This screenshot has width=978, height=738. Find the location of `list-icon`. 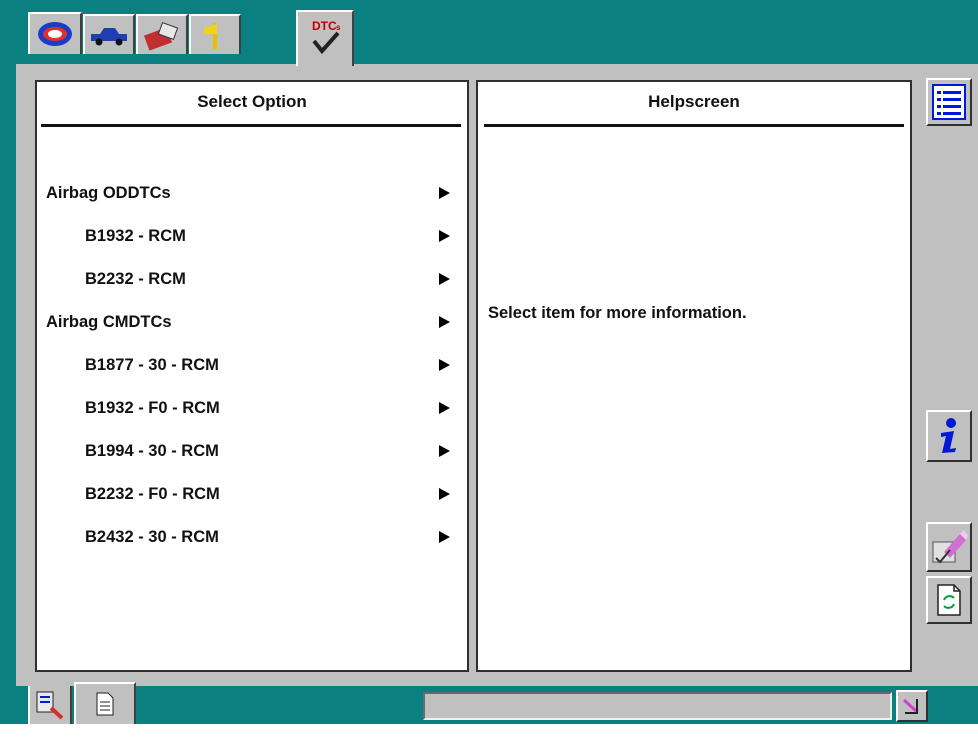

list-icon is located at coordinates (949, 102).